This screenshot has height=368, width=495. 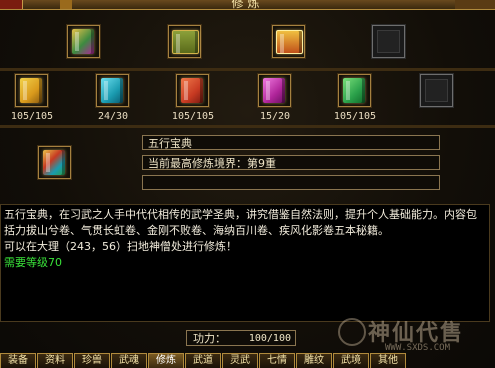 What do you see at coordinates (203, 360) in the screenshot?
I see `tab-martial-way: 武道` at bounding box center [203, 360].